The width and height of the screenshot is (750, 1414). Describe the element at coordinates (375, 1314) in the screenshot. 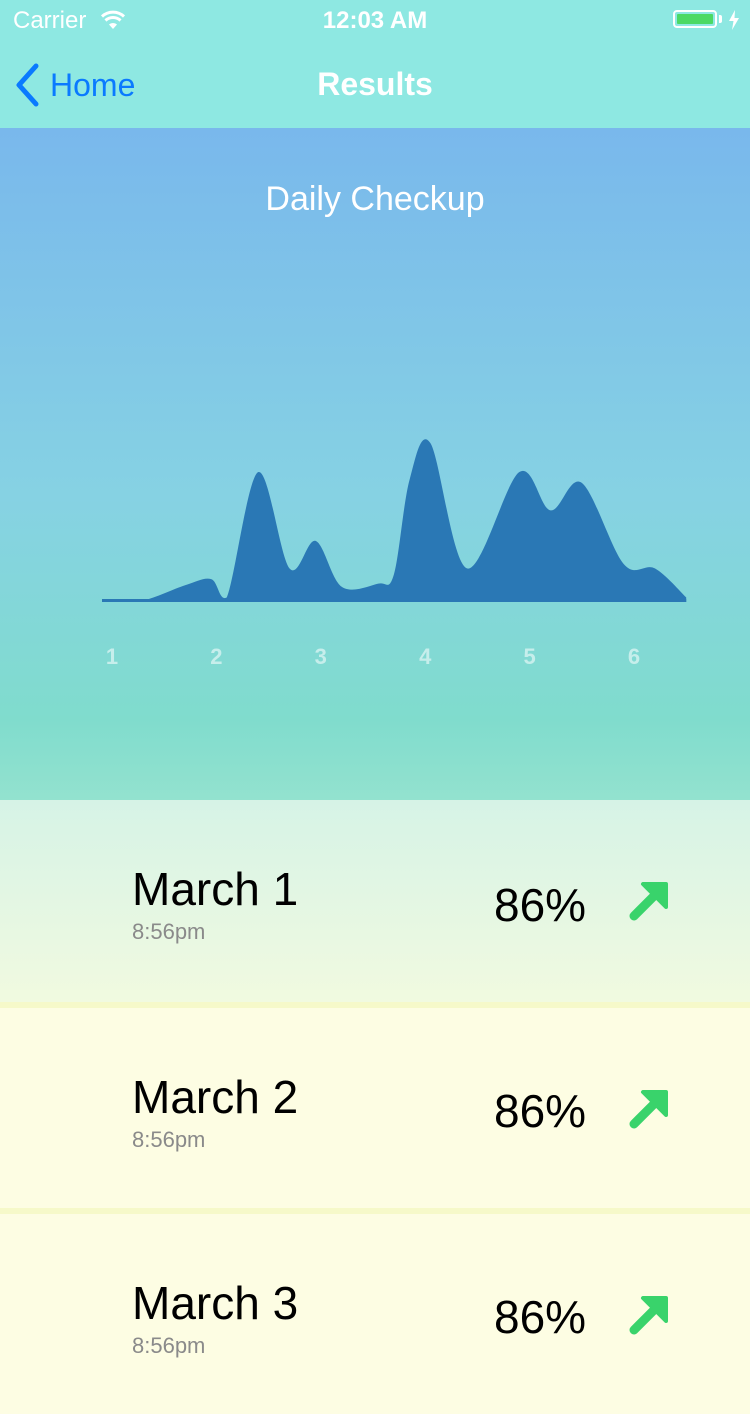

I see `result-row: March 3 8:56pm 86%` at that location.